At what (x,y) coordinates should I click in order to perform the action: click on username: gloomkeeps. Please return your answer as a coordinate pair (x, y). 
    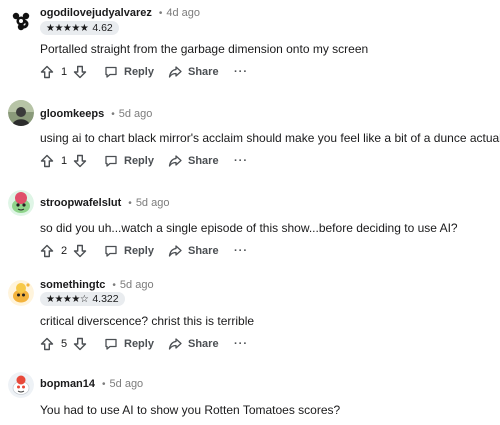
    Looking at the image, I should click on (72, 114).